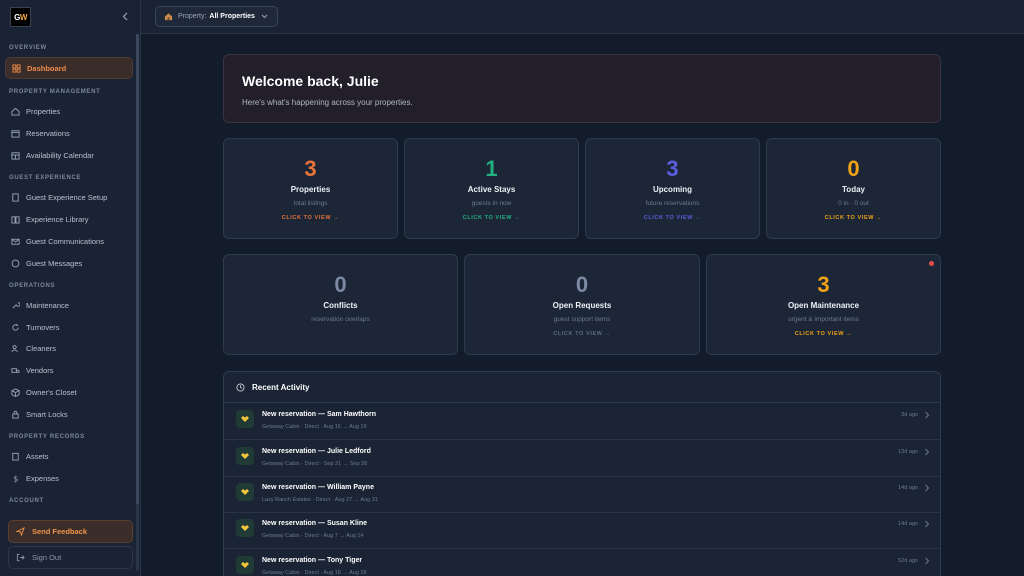 The width and height of the screenshot is (1024, 576). I want to click on section-account: ACCOUNT, so click(26, 501).